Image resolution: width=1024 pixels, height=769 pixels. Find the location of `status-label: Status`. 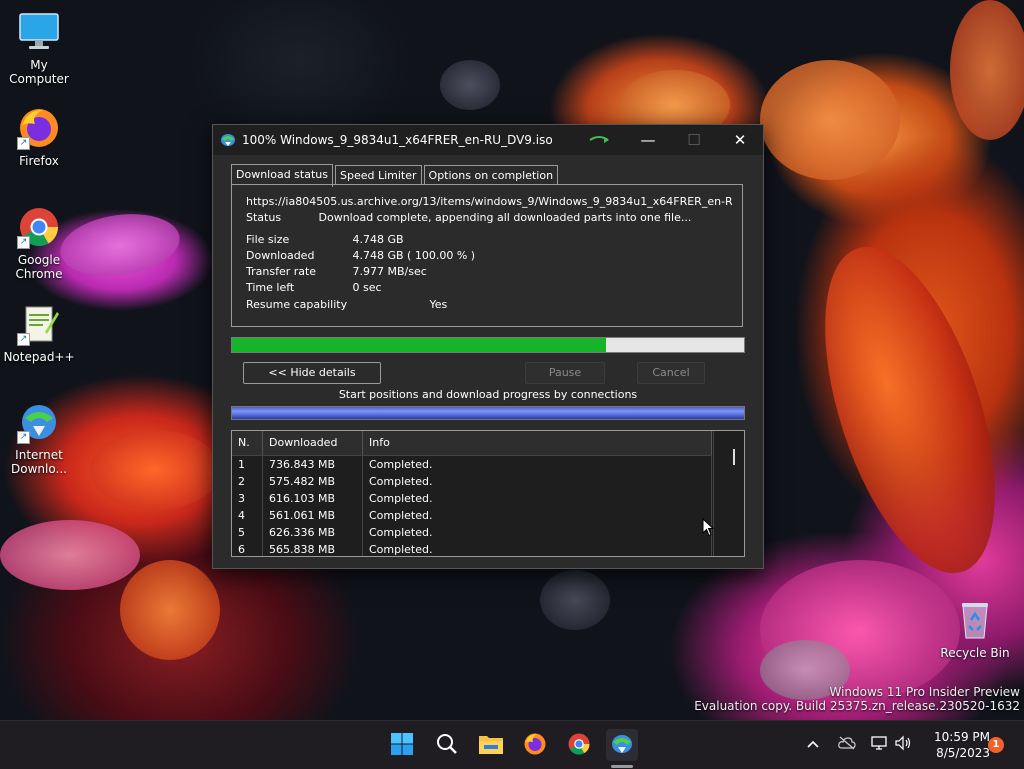

status-label: Status is located at coordinates (264, 217).